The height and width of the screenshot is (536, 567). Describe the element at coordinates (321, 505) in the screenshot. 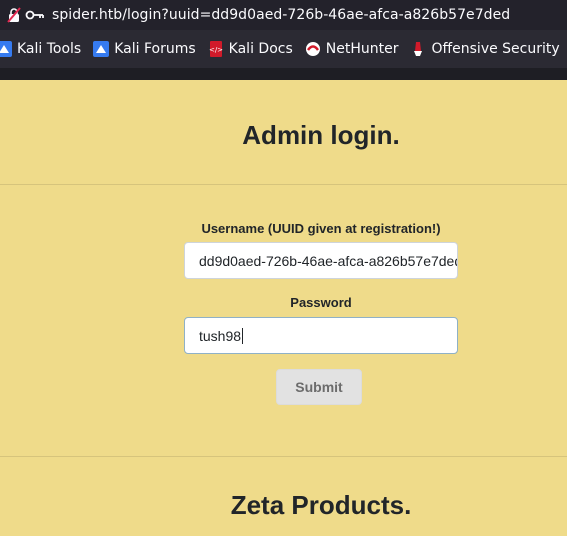

I see `zeta-products-title: Zeta Products.` at that location.